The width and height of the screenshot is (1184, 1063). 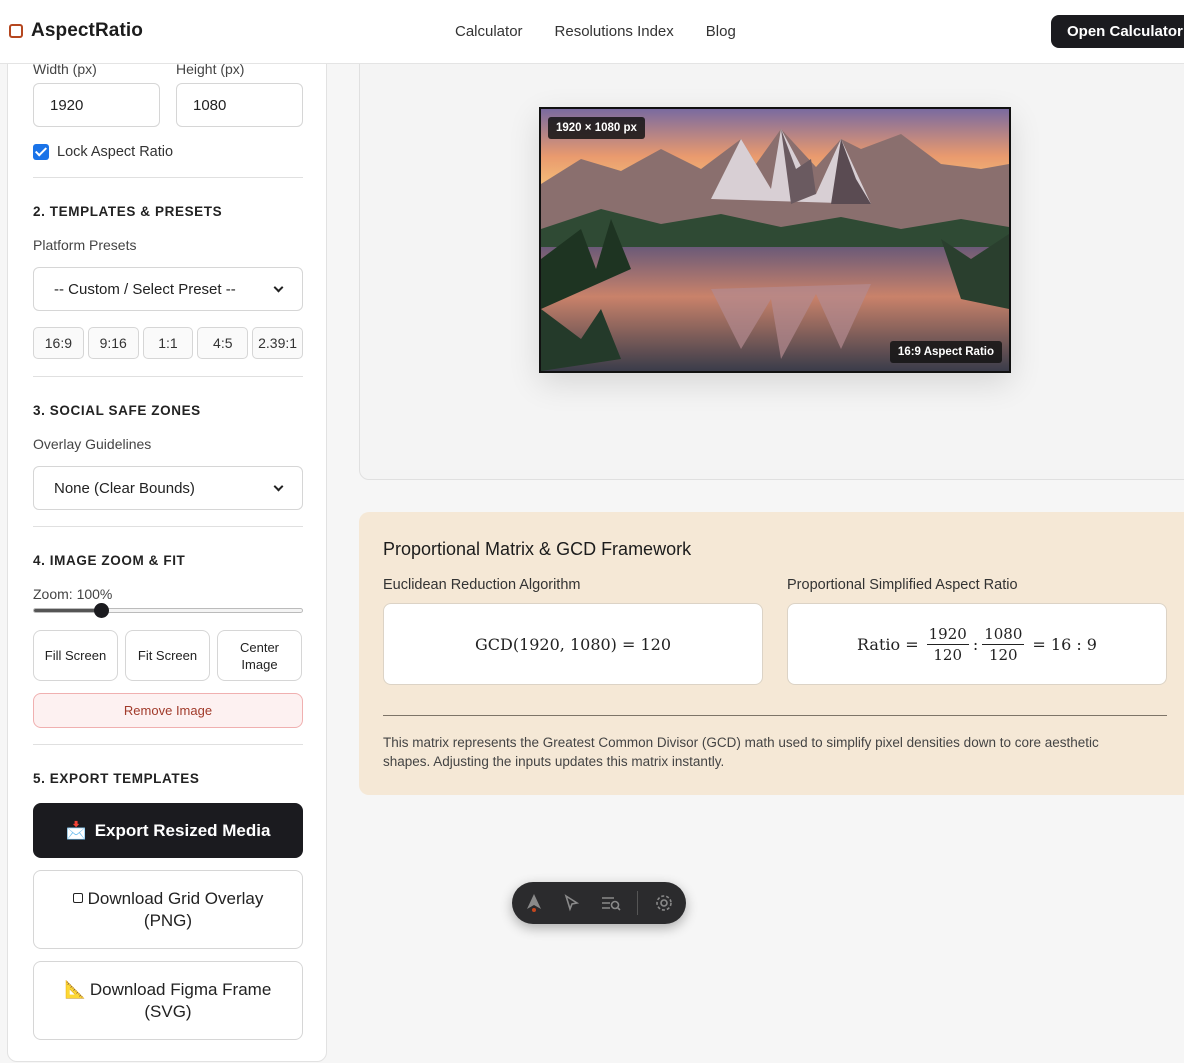 What do you see at coordinates (596, 128) in the screenshot?
I see `dimension-badge: 1920 × 1080 px` at bounding box center [596, 128].